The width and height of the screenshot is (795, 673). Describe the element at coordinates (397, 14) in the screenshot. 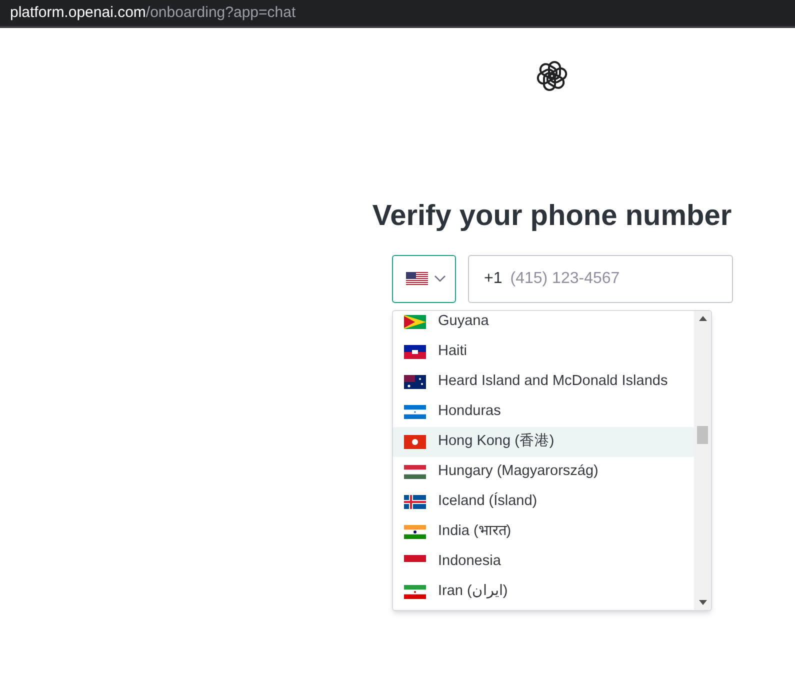

I see `address-bar: platform.openai.com/onboarding?app=chat` at that location.